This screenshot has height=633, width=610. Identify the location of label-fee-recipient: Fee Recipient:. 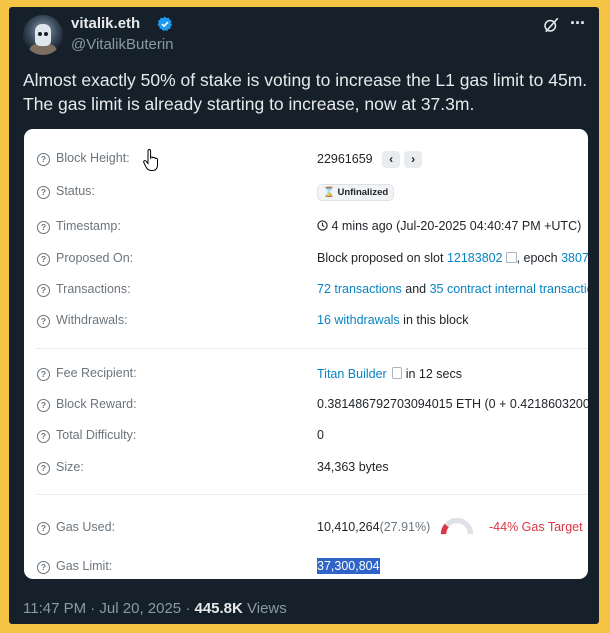
(96, 373).